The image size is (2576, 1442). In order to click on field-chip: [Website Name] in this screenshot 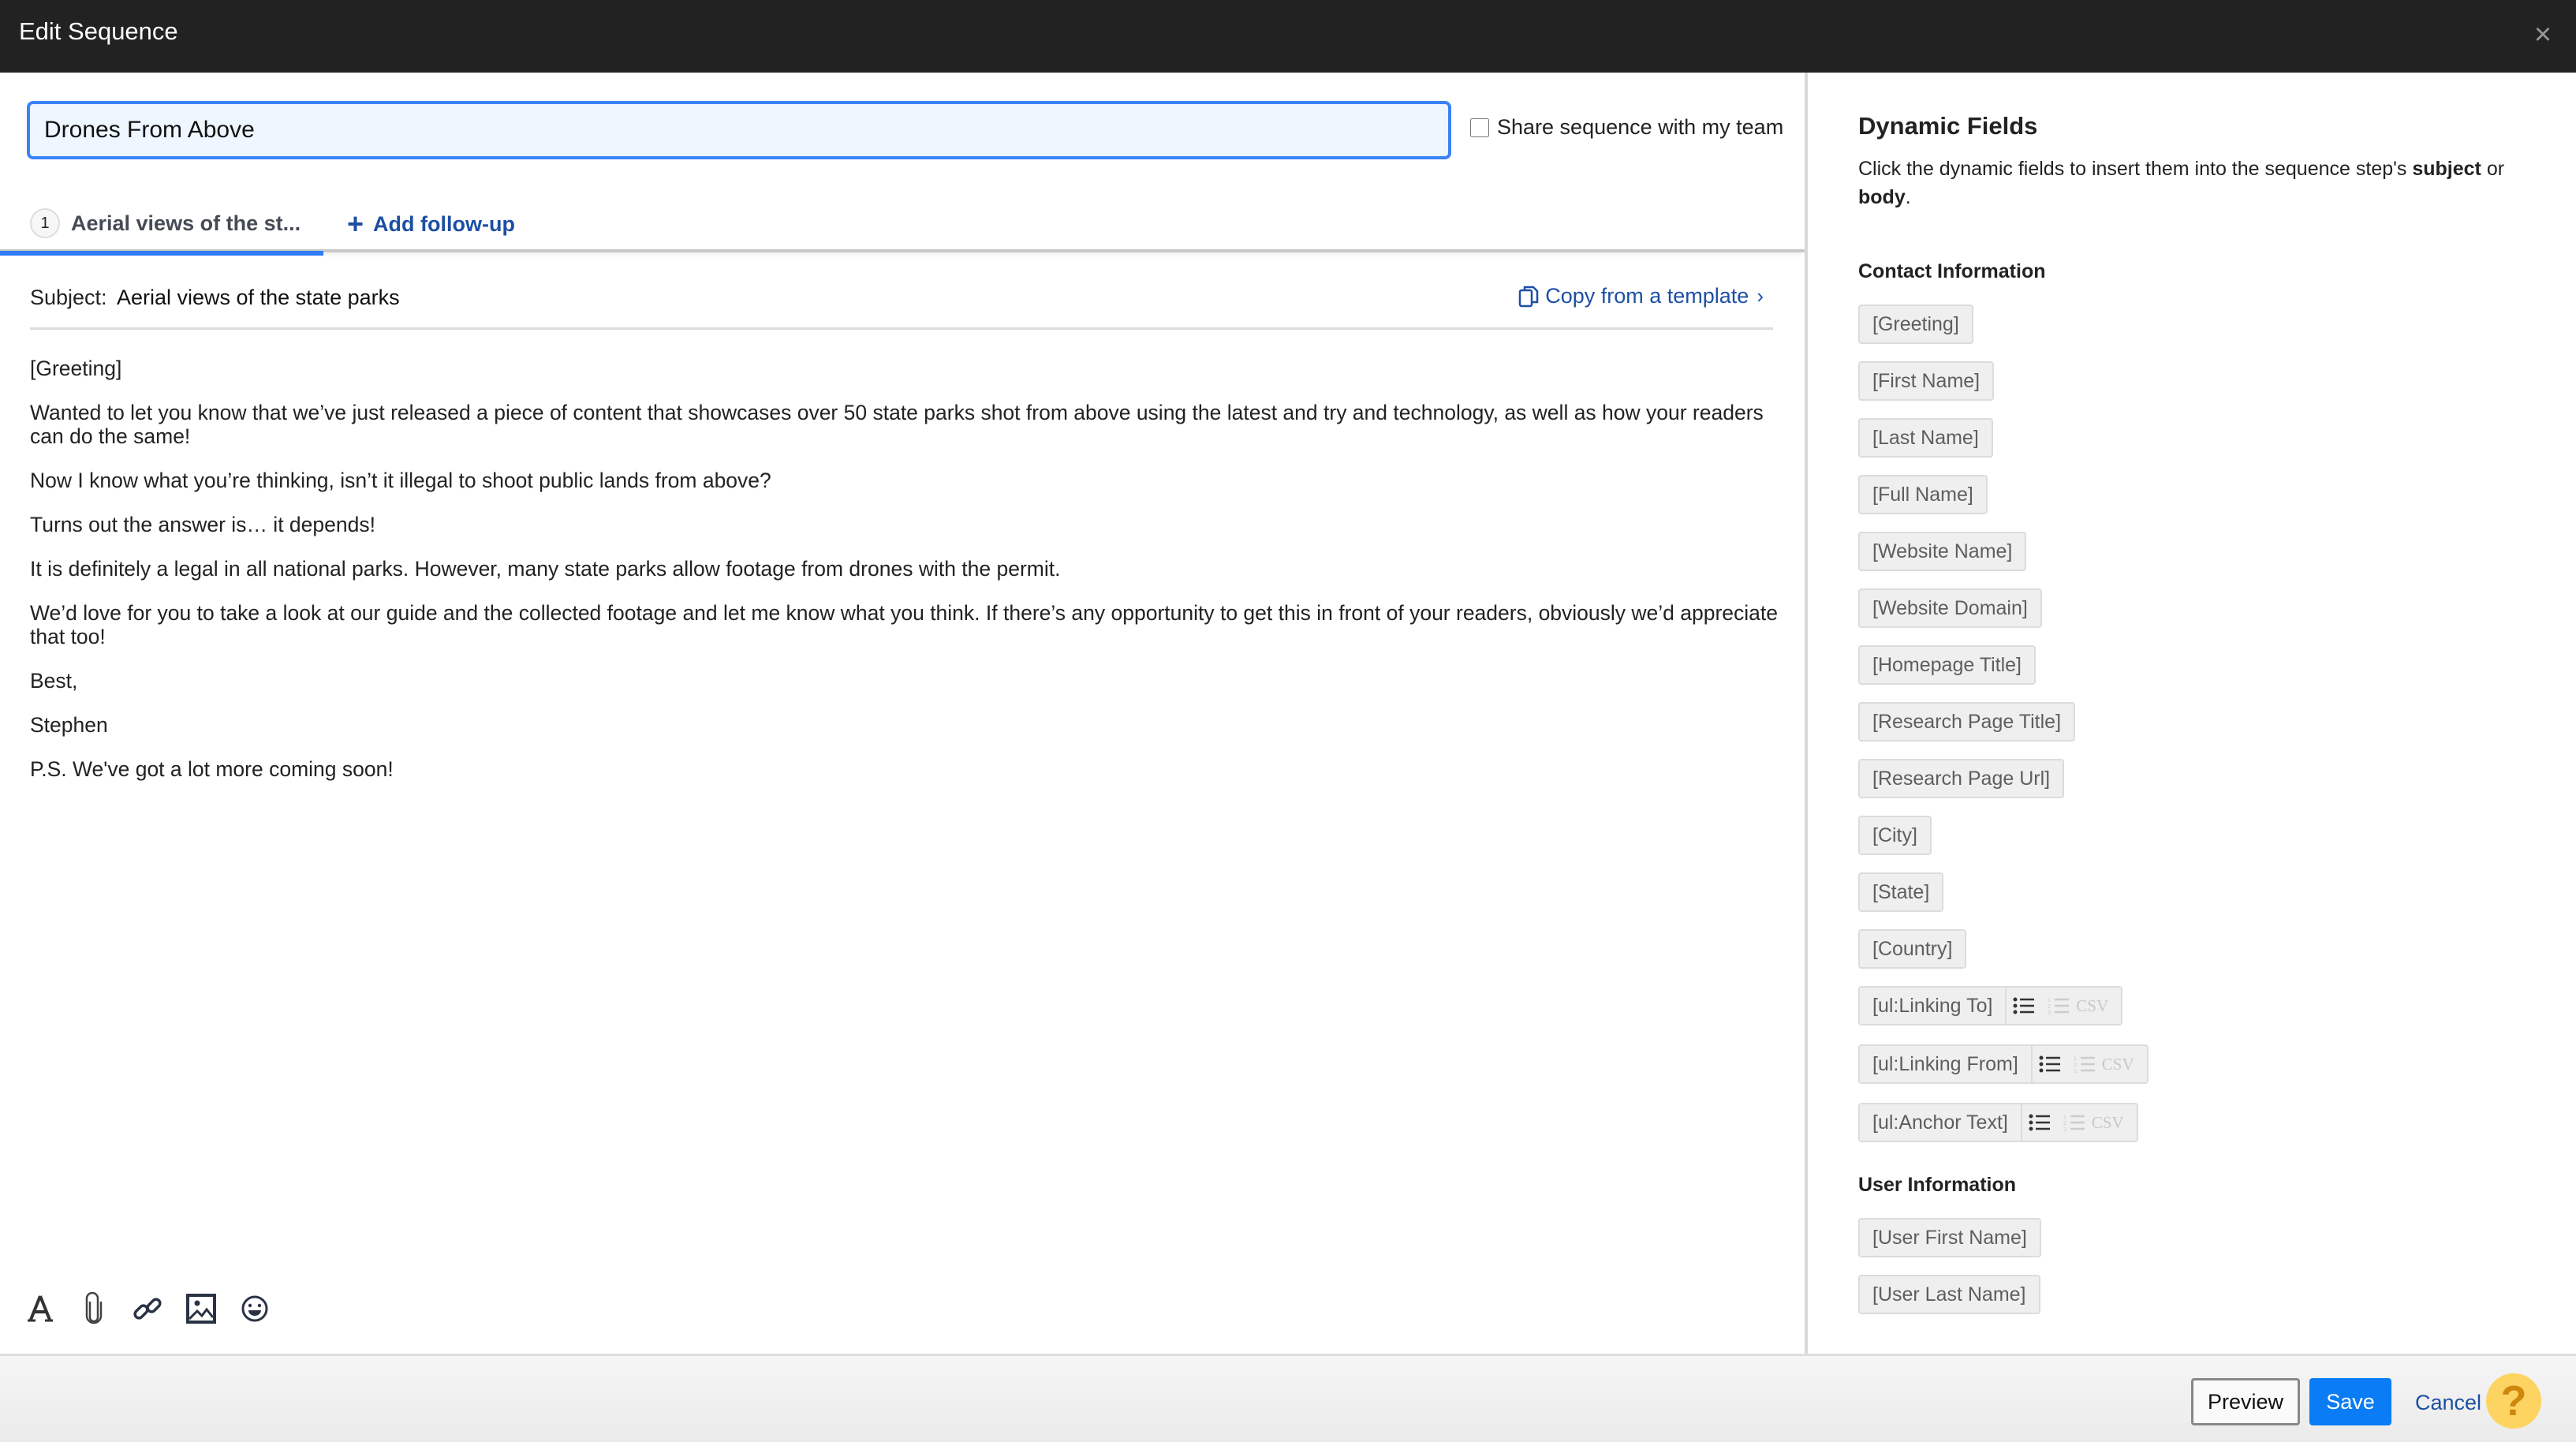, I will do `click(1942, 551)`.